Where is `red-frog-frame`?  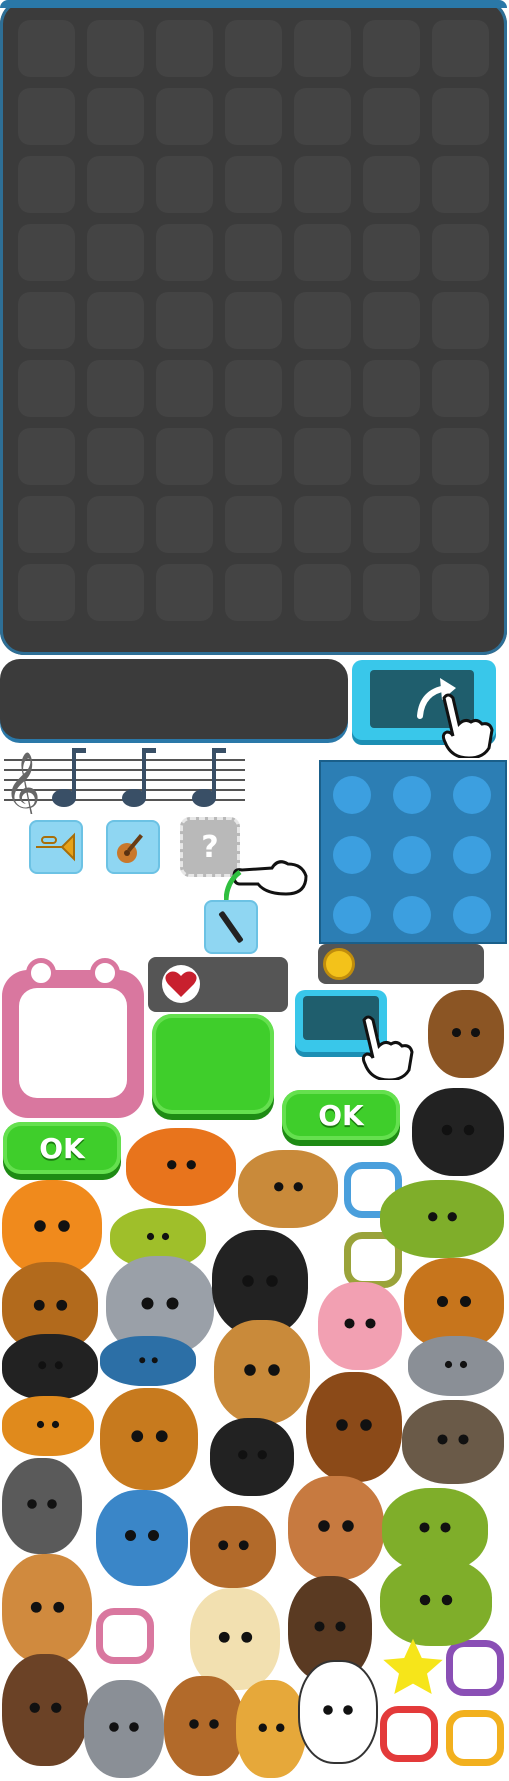
red-frog-frame is located at coordinates (409, 1734).